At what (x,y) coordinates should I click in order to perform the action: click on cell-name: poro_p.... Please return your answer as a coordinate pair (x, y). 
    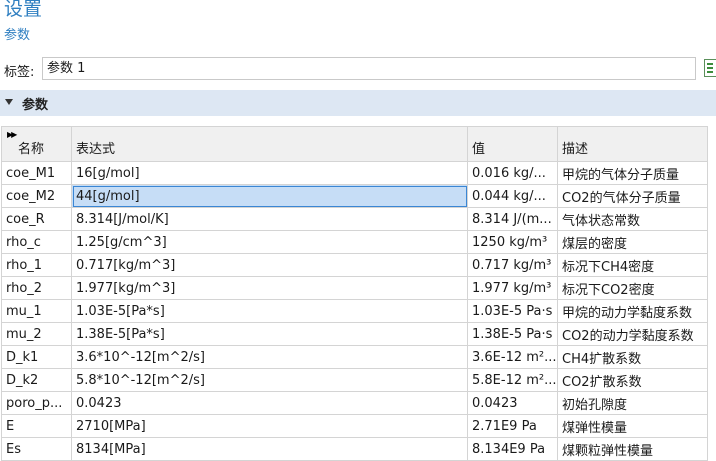
    Looking at the image, I should click on (36, 403).